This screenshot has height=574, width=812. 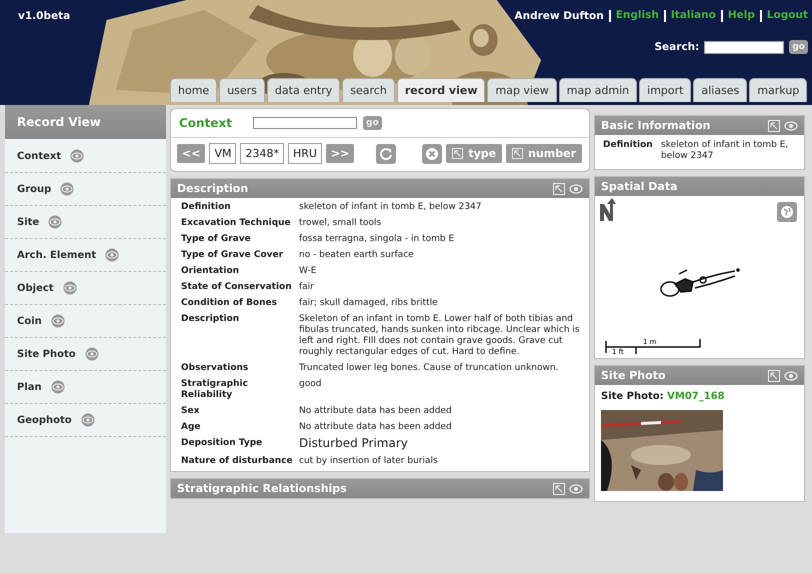 What do you see at coordinates (369, 303) in the screenshot?
I see `field-value: fair; skull damaged, ribs brittle` at bounding box center [369, 303].